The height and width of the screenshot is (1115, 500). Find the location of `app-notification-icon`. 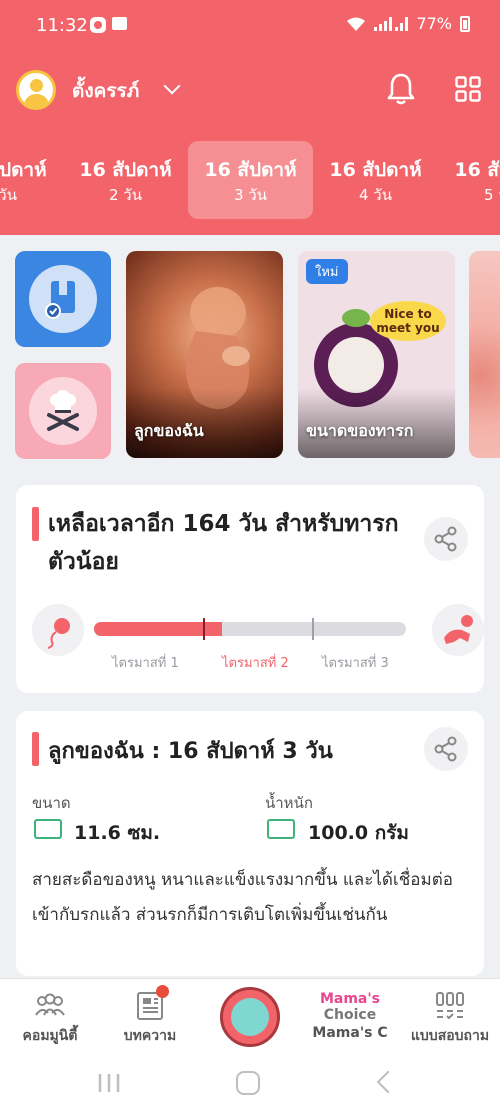

app-notification-icon is located at coordinates (98, 25).